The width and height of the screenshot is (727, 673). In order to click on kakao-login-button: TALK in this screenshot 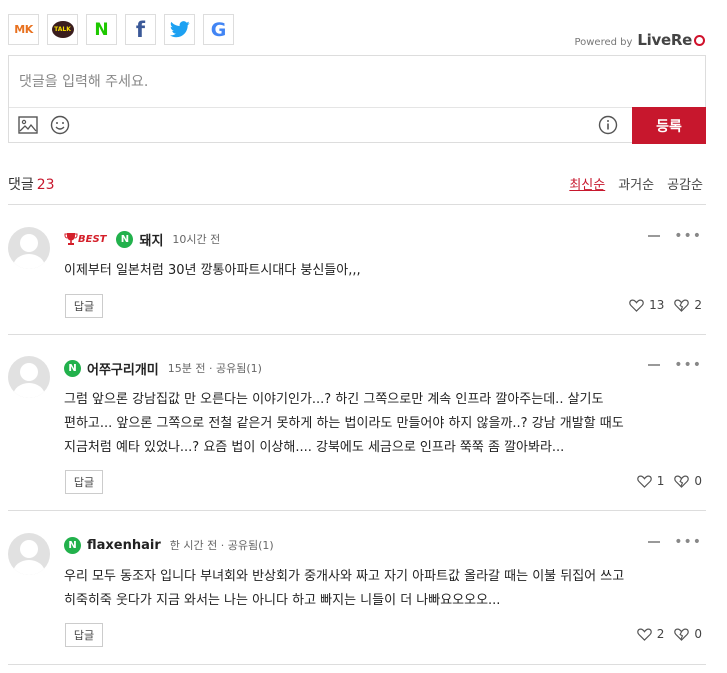, I will do `click(62, 29)`.